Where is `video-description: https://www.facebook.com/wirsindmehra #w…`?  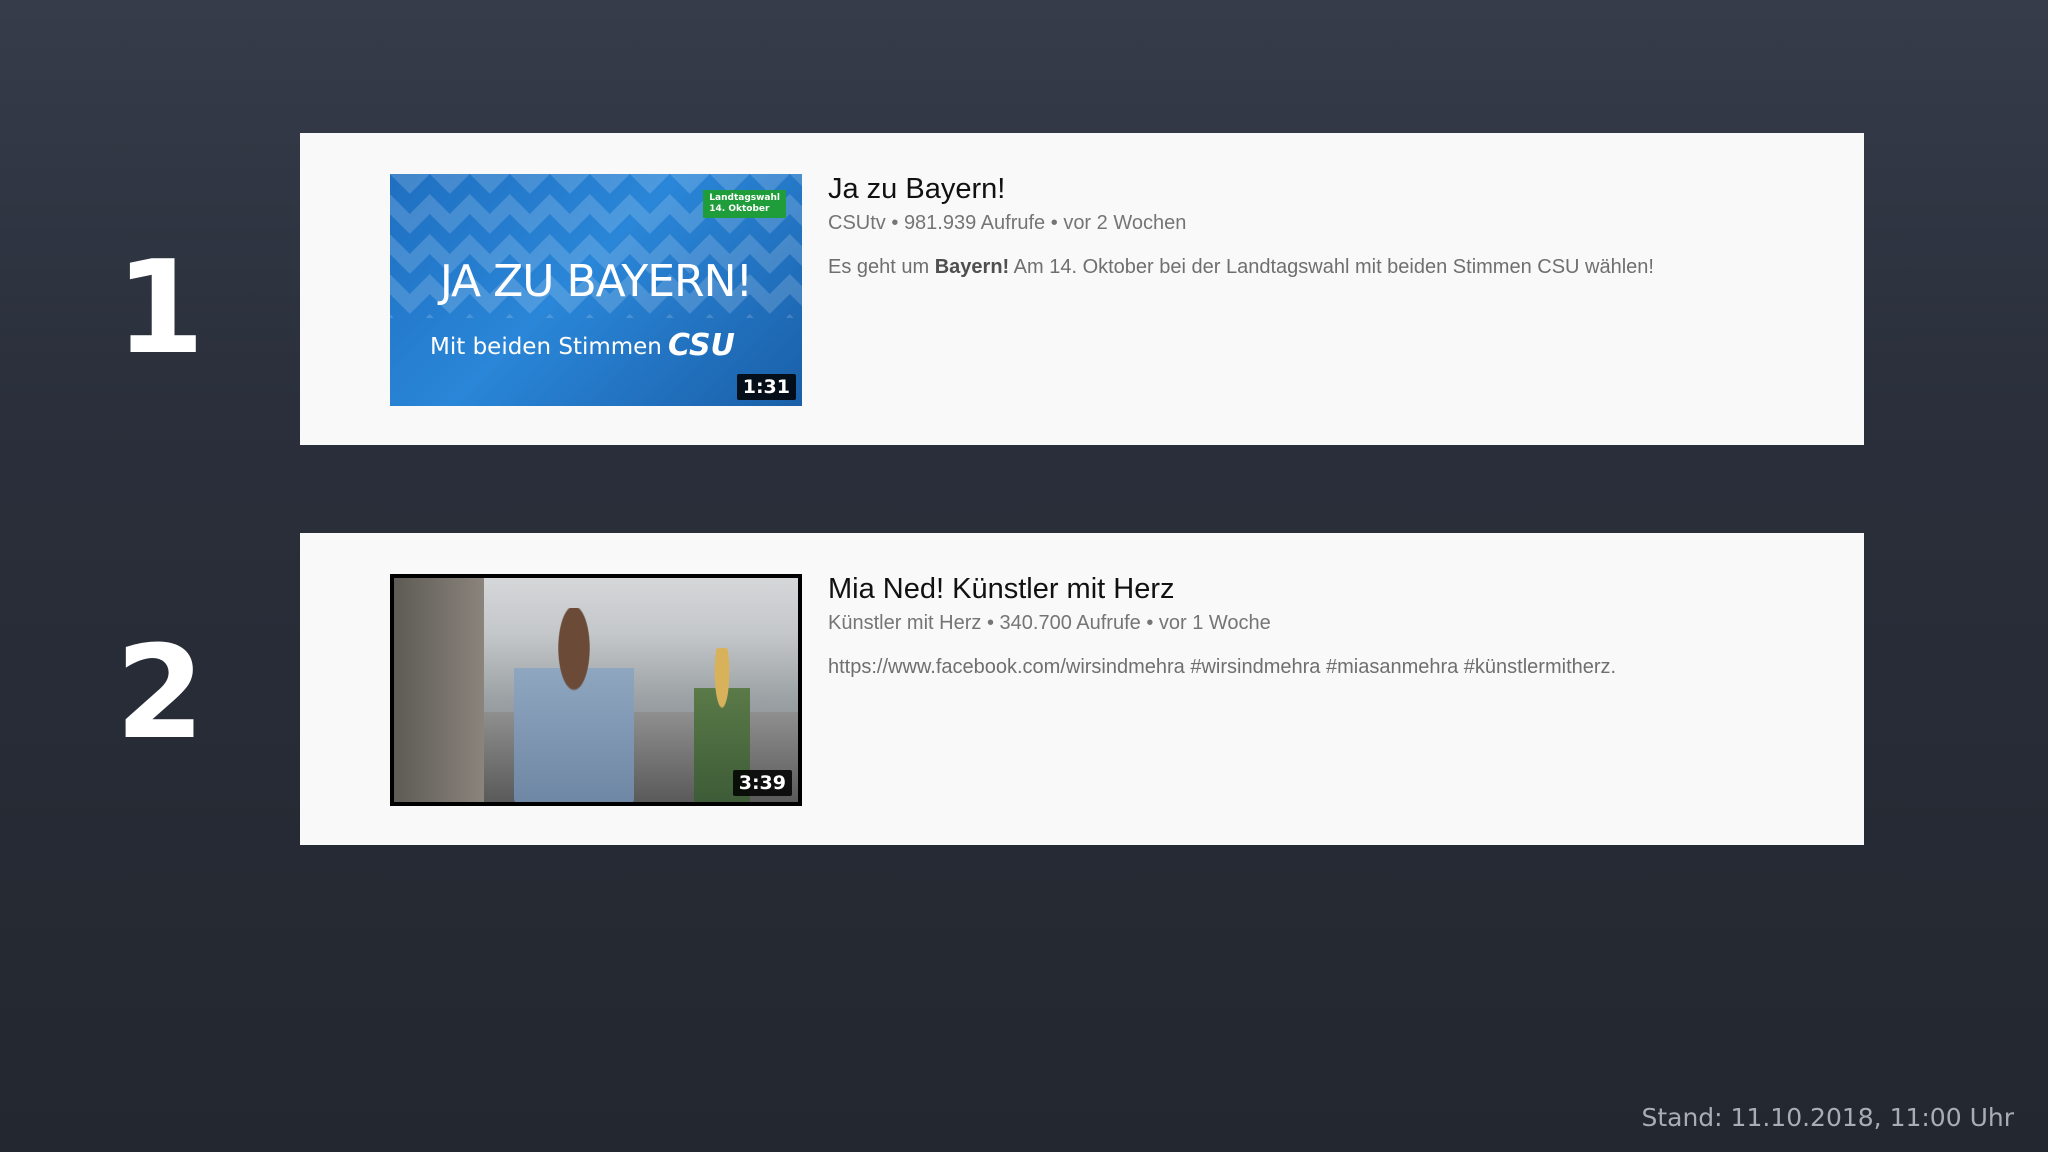 video-description: https://www.facebook.com/wirsindmehra #w… is located at coordinates (1222, 667).